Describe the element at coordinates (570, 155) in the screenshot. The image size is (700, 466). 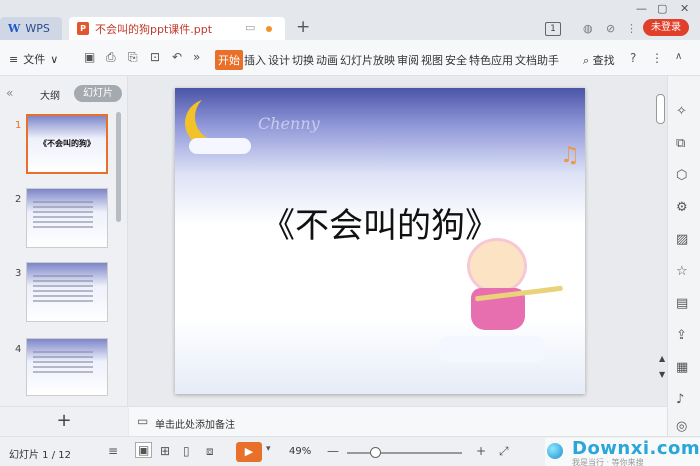
I see `music-note-icon: ♫` at that location.